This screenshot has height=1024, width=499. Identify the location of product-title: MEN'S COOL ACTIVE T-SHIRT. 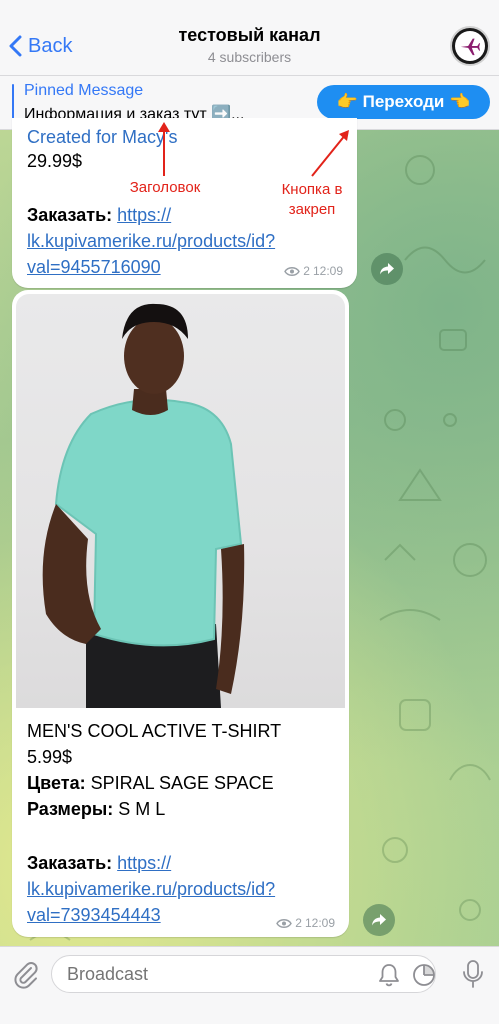
(154, 731).